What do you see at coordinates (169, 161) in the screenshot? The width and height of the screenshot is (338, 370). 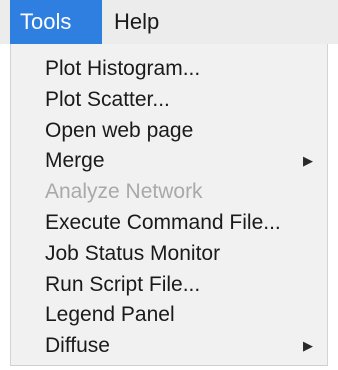 I see `menu-item-merge: Merge ▶` at bounding box center [169, 161].